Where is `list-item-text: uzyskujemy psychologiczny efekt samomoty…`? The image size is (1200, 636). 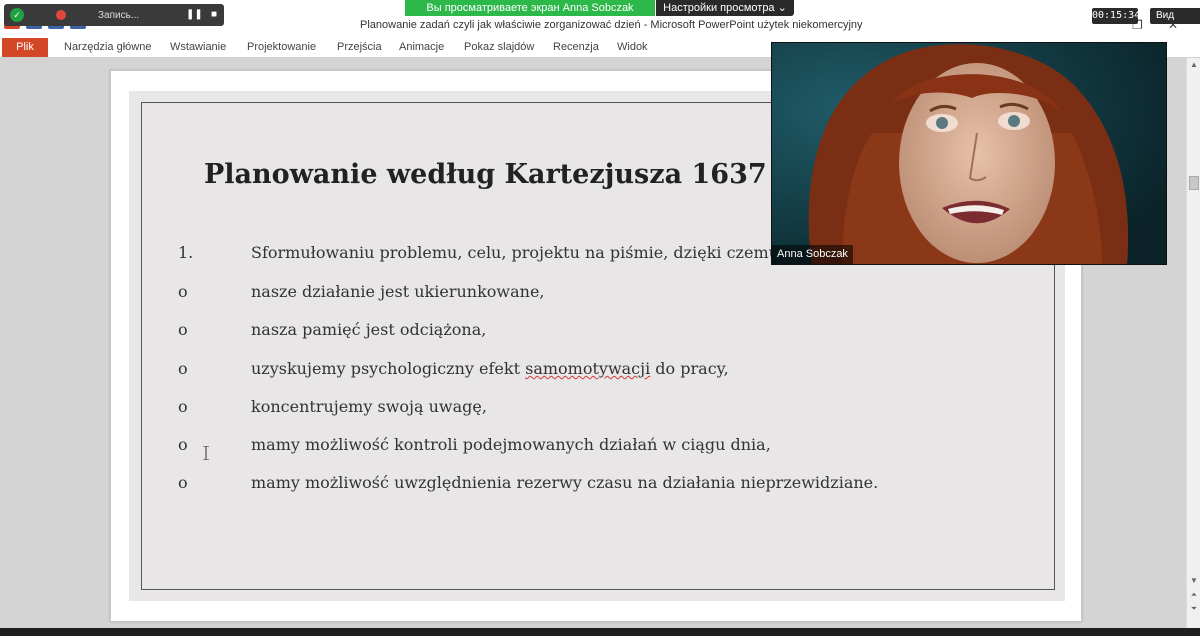
list-item-text: uzyskujemy psychologiczny efekt samomoty… is located at coordinates (490, 368).